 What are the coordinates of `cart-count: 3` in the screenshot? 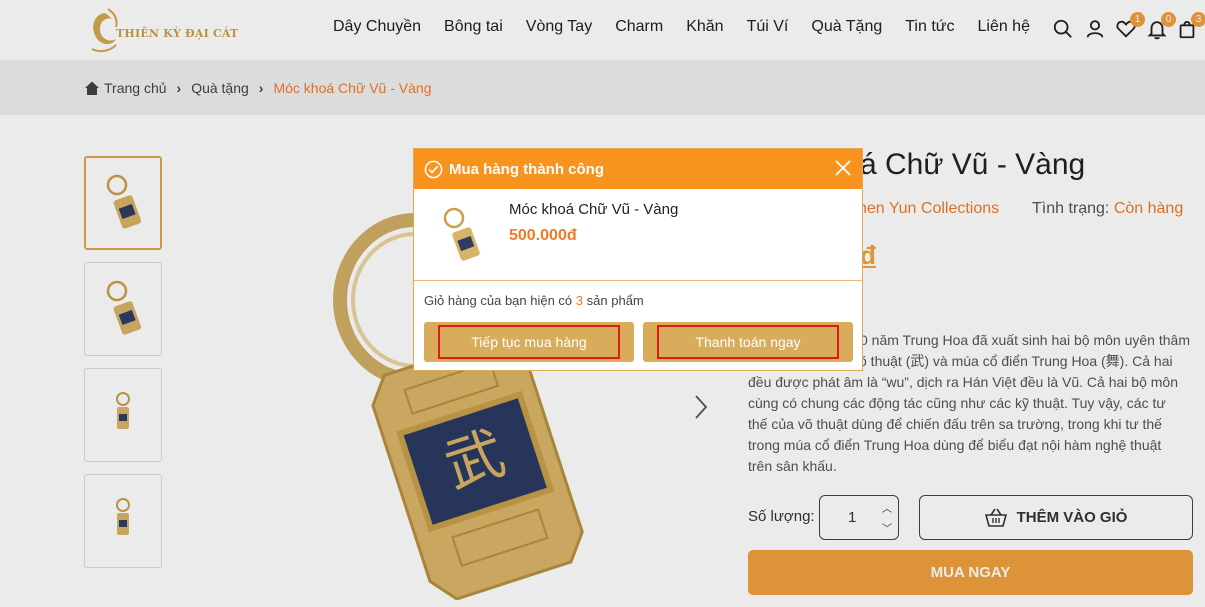 It's located at (579, 300).